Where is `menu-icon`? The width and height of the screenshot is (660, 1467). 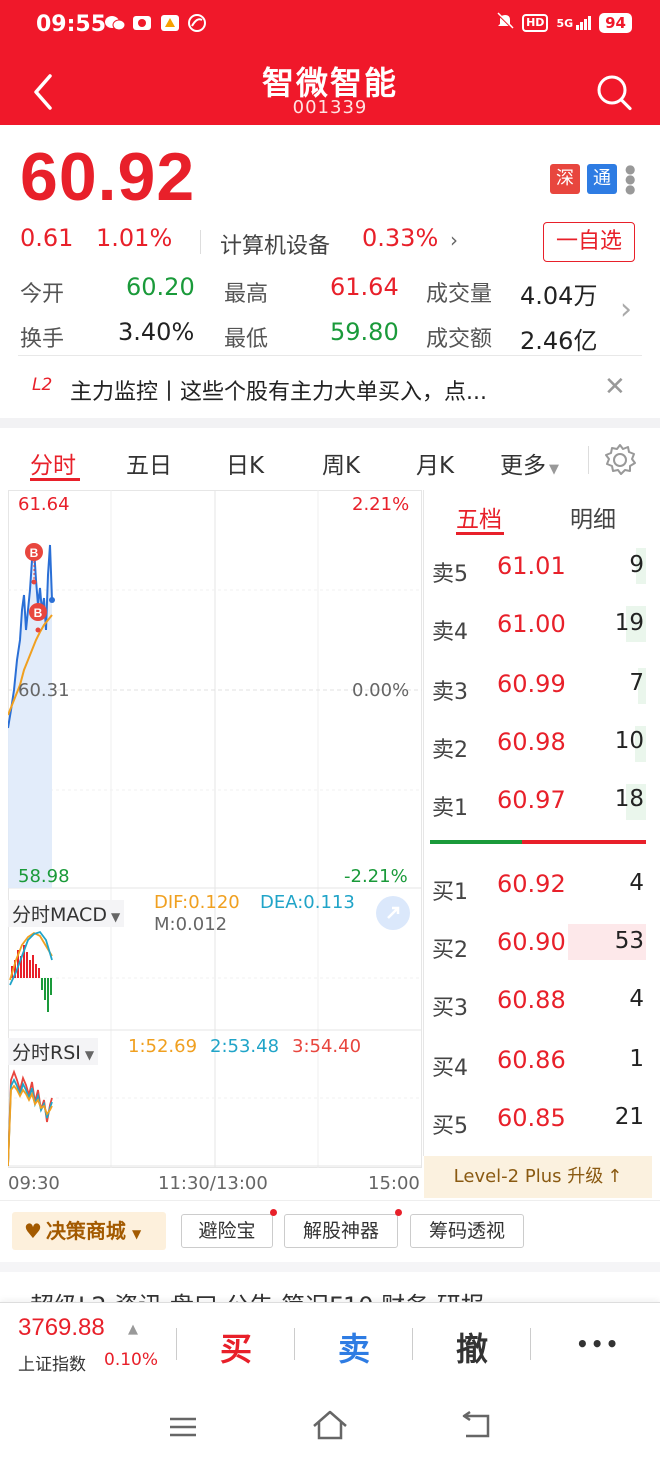
menu-icon is located at coordinates (183, 1427).